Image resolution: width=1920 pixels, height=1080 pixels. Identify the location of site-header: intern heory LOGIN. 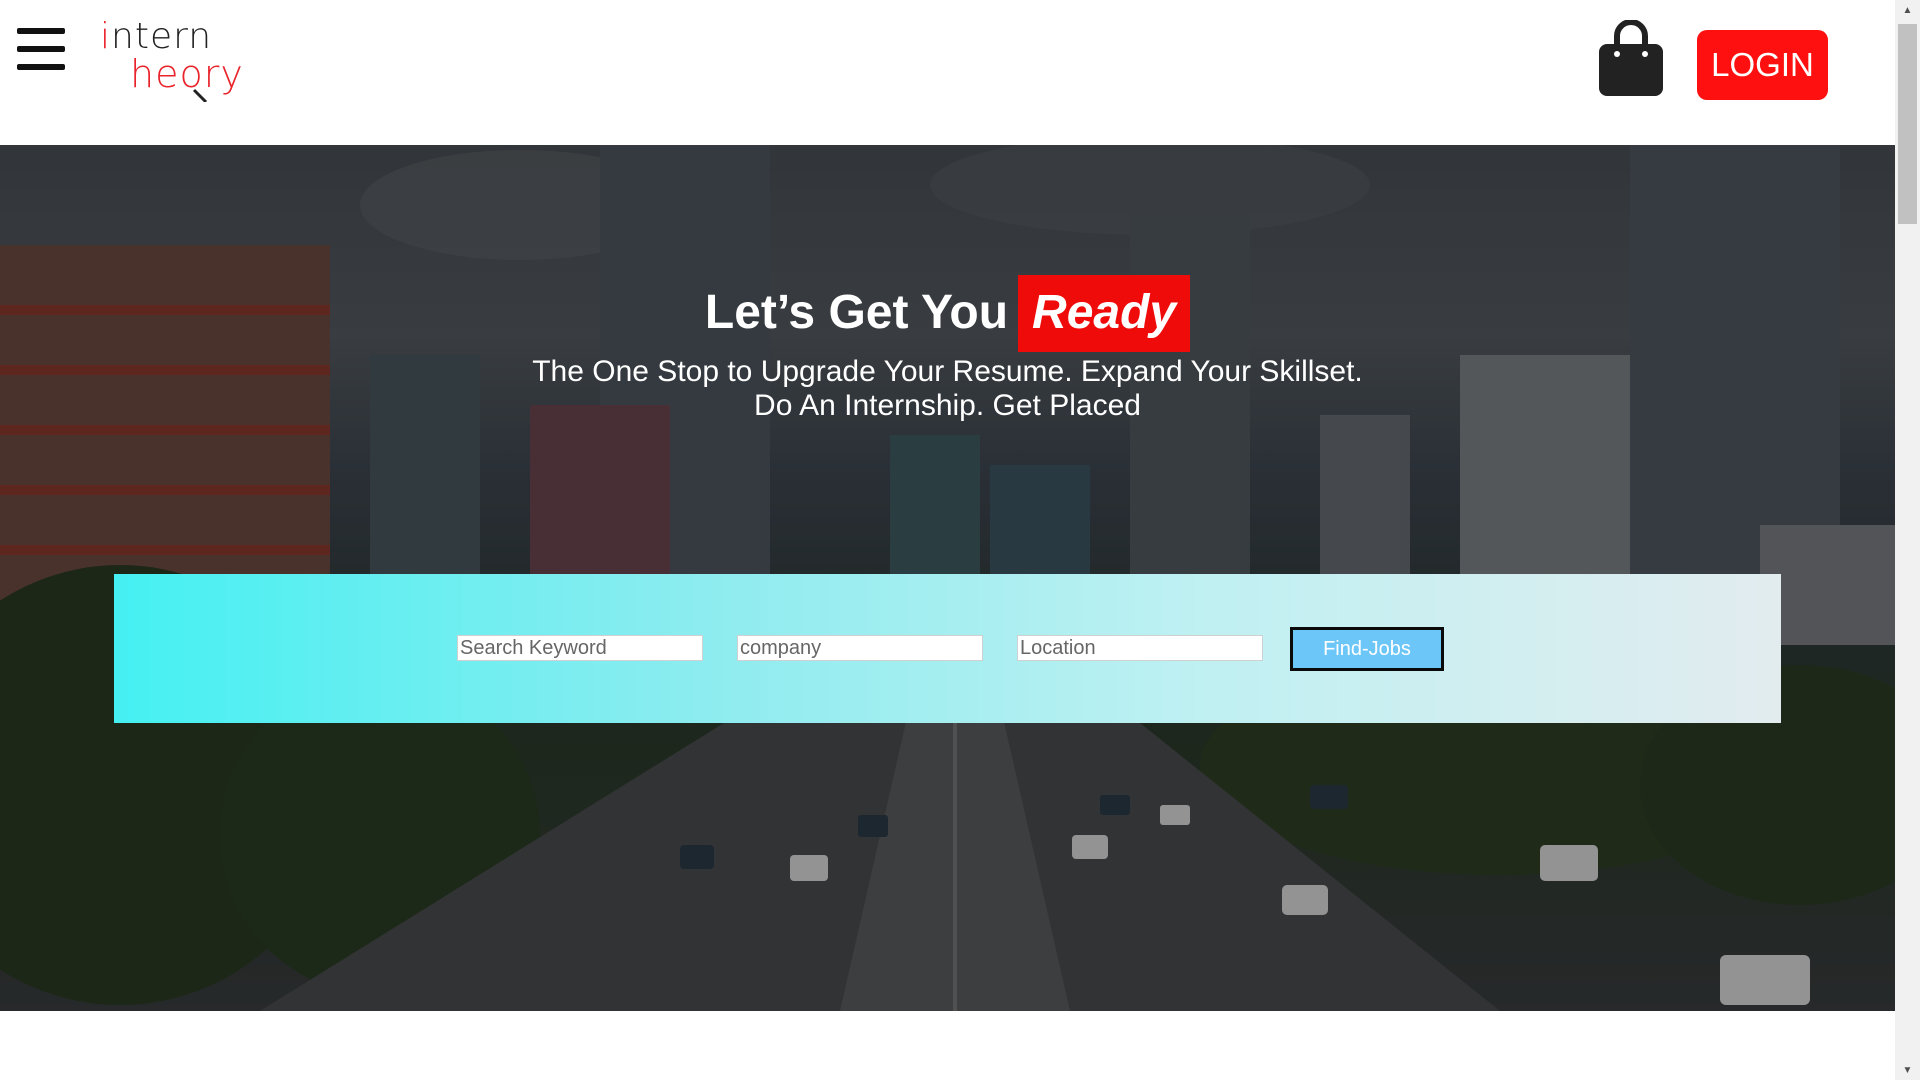
(947, 72).